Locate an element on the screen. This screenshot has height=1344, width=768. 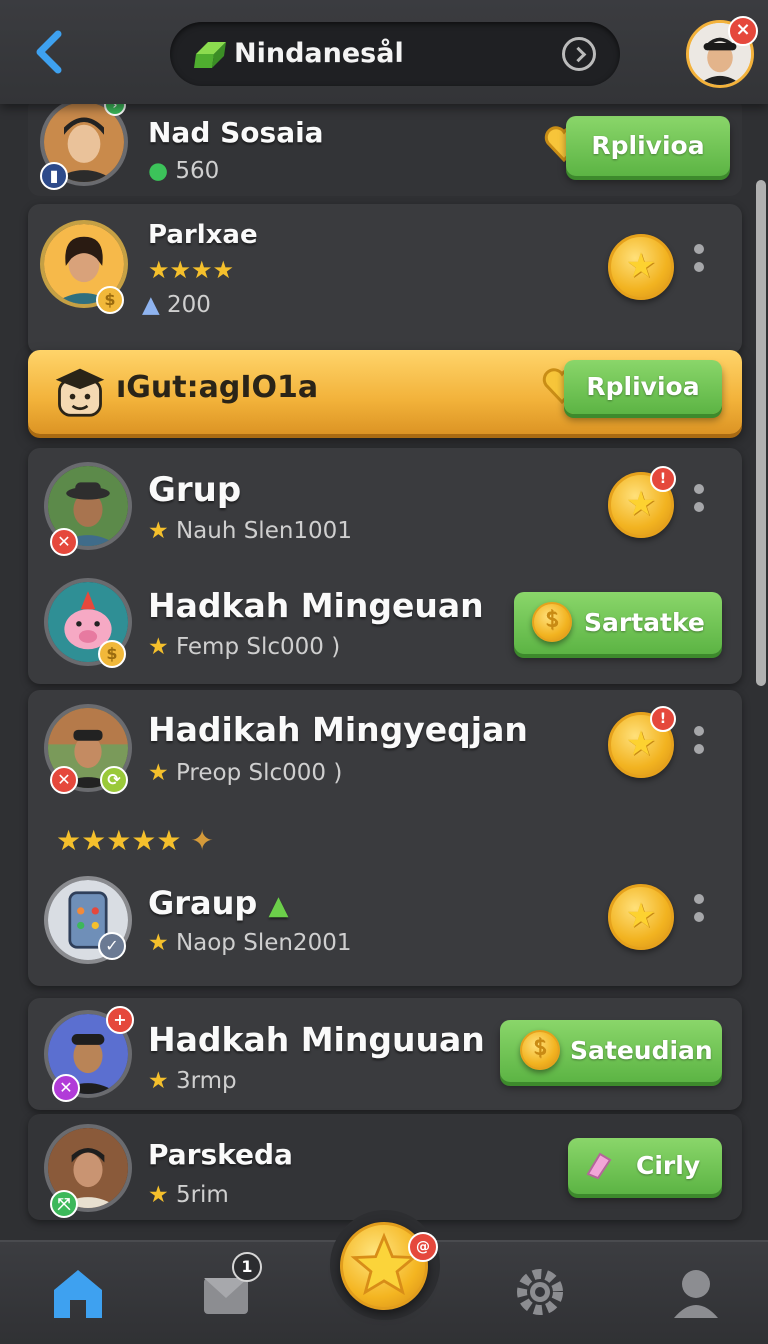
player-name: Hadikah Mingyeqjan is located at coordinates (338, 729).